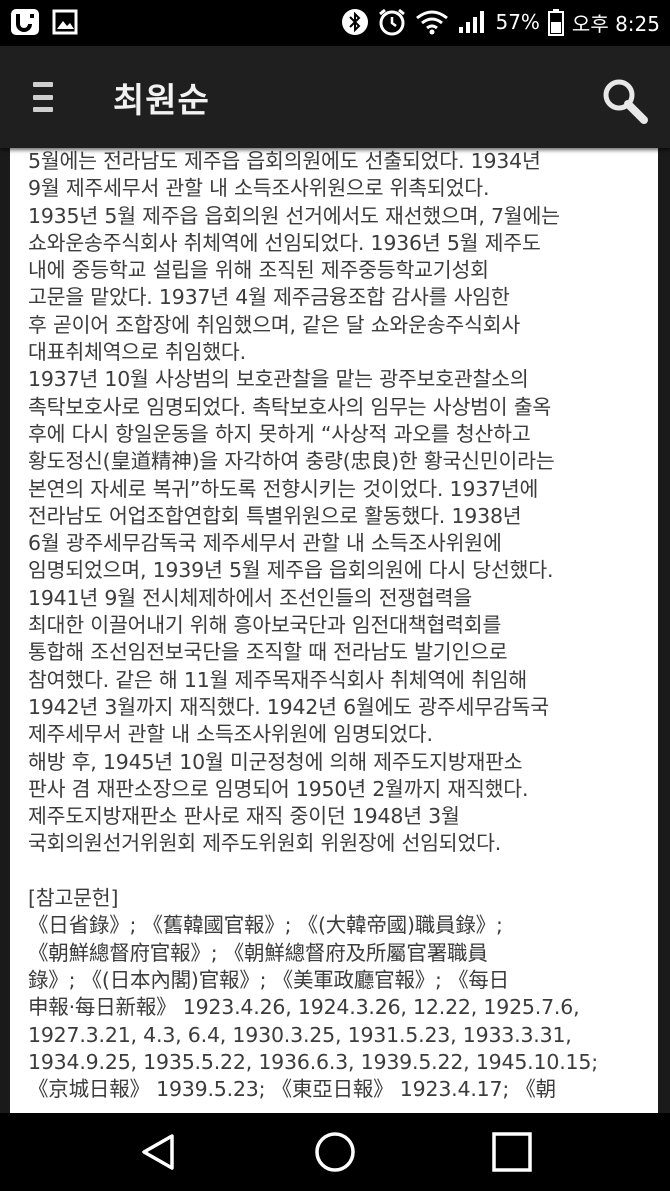  Describe the element at coordinates (517, 22) in the screenshot. I see `battery-percent: 57%` at that location.